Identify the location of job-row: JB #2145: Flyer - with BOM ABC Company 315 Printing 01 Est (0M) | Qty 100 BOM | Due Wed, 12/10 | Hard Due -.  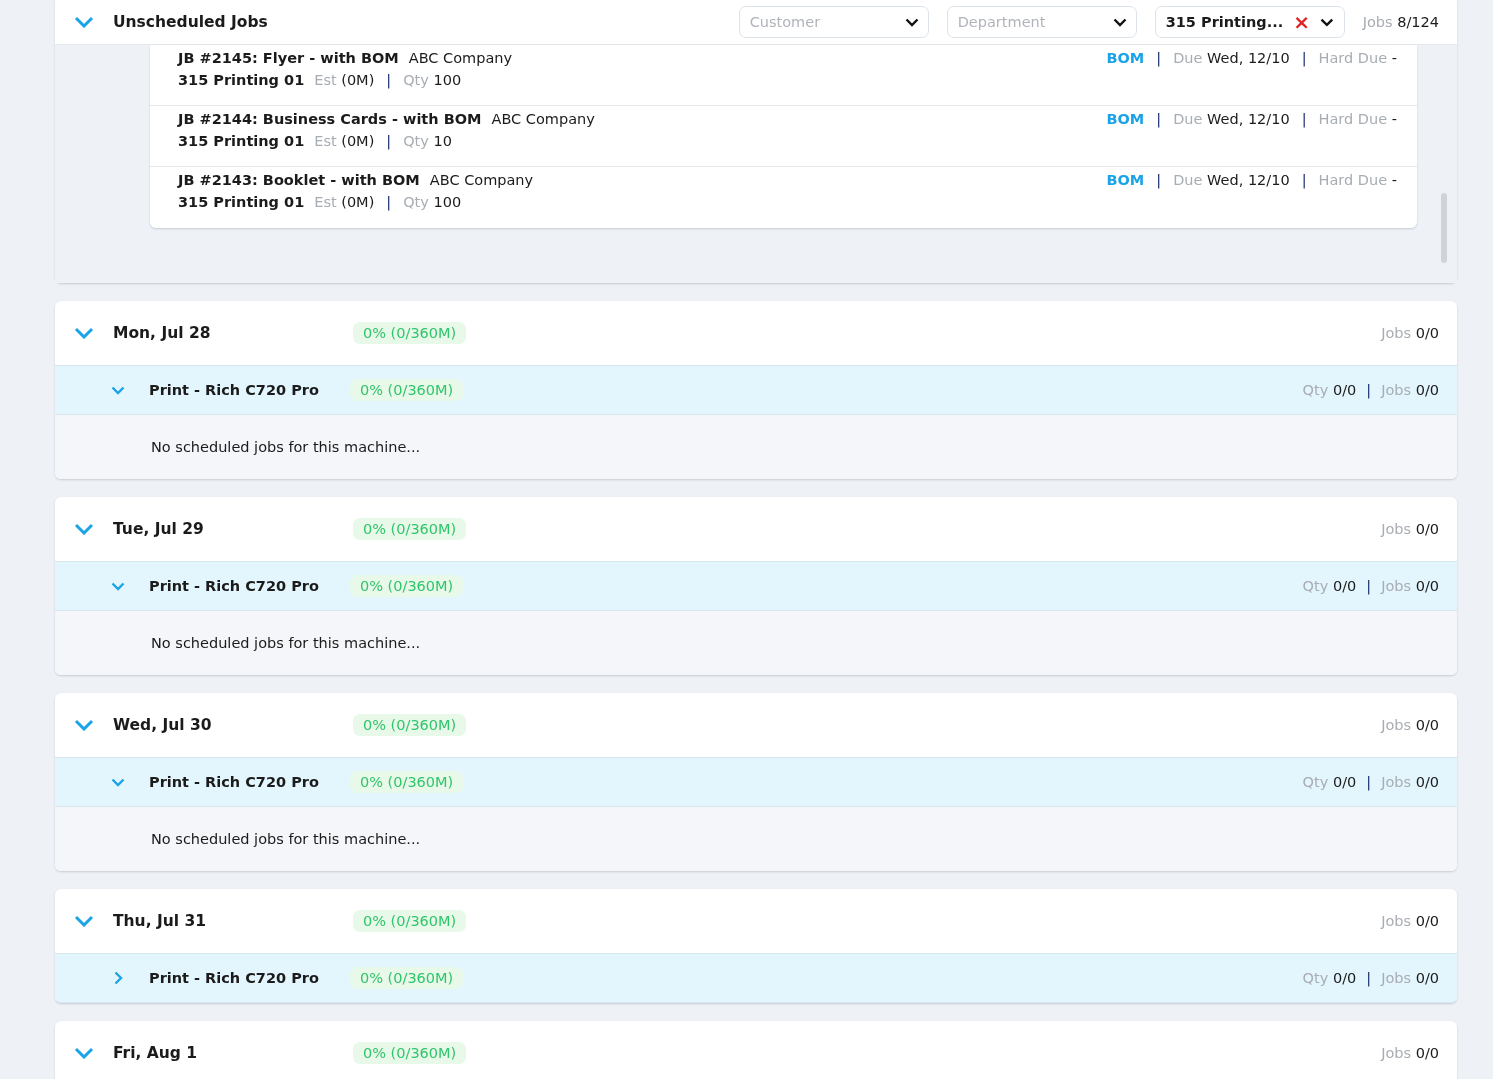
(783, 75).